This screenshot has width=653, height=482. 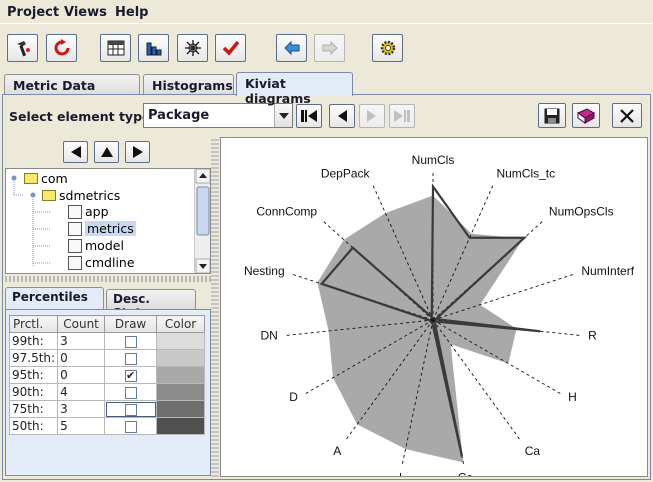 What do you see at coordinates (110, 262) in the screenshot?
I see `tree-node-label: cmdline` at bounding box center [110, 262].